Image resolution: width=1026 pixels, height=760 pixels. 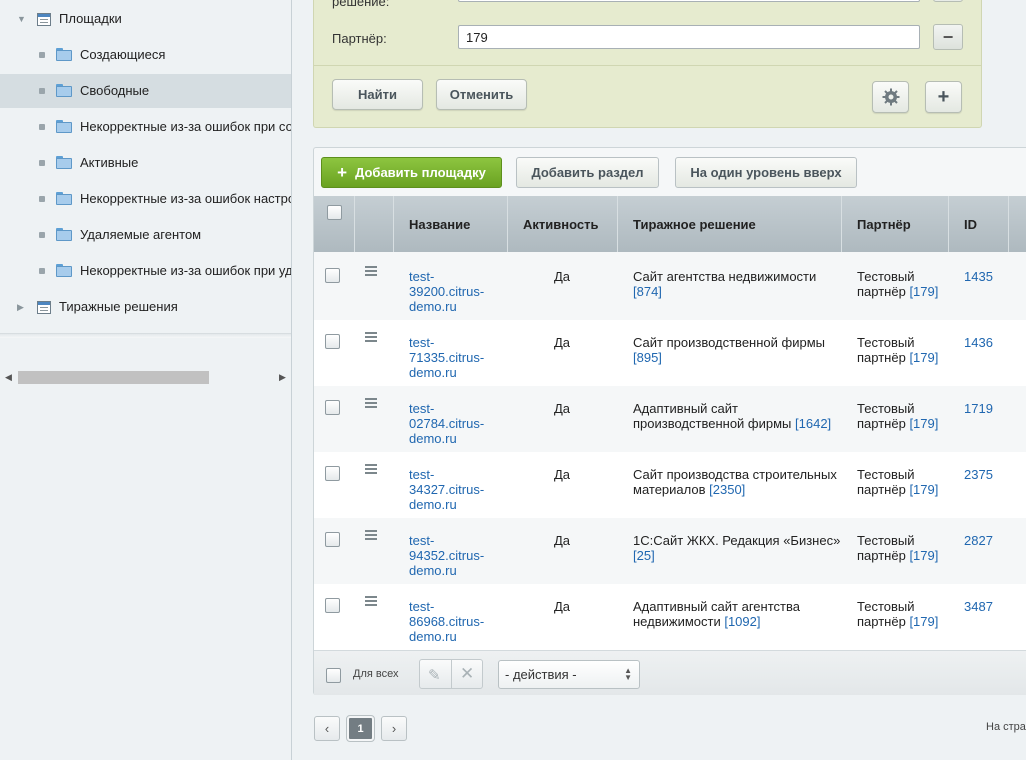 I want to click on add-filter-button: +, so click(x=943, y=97).